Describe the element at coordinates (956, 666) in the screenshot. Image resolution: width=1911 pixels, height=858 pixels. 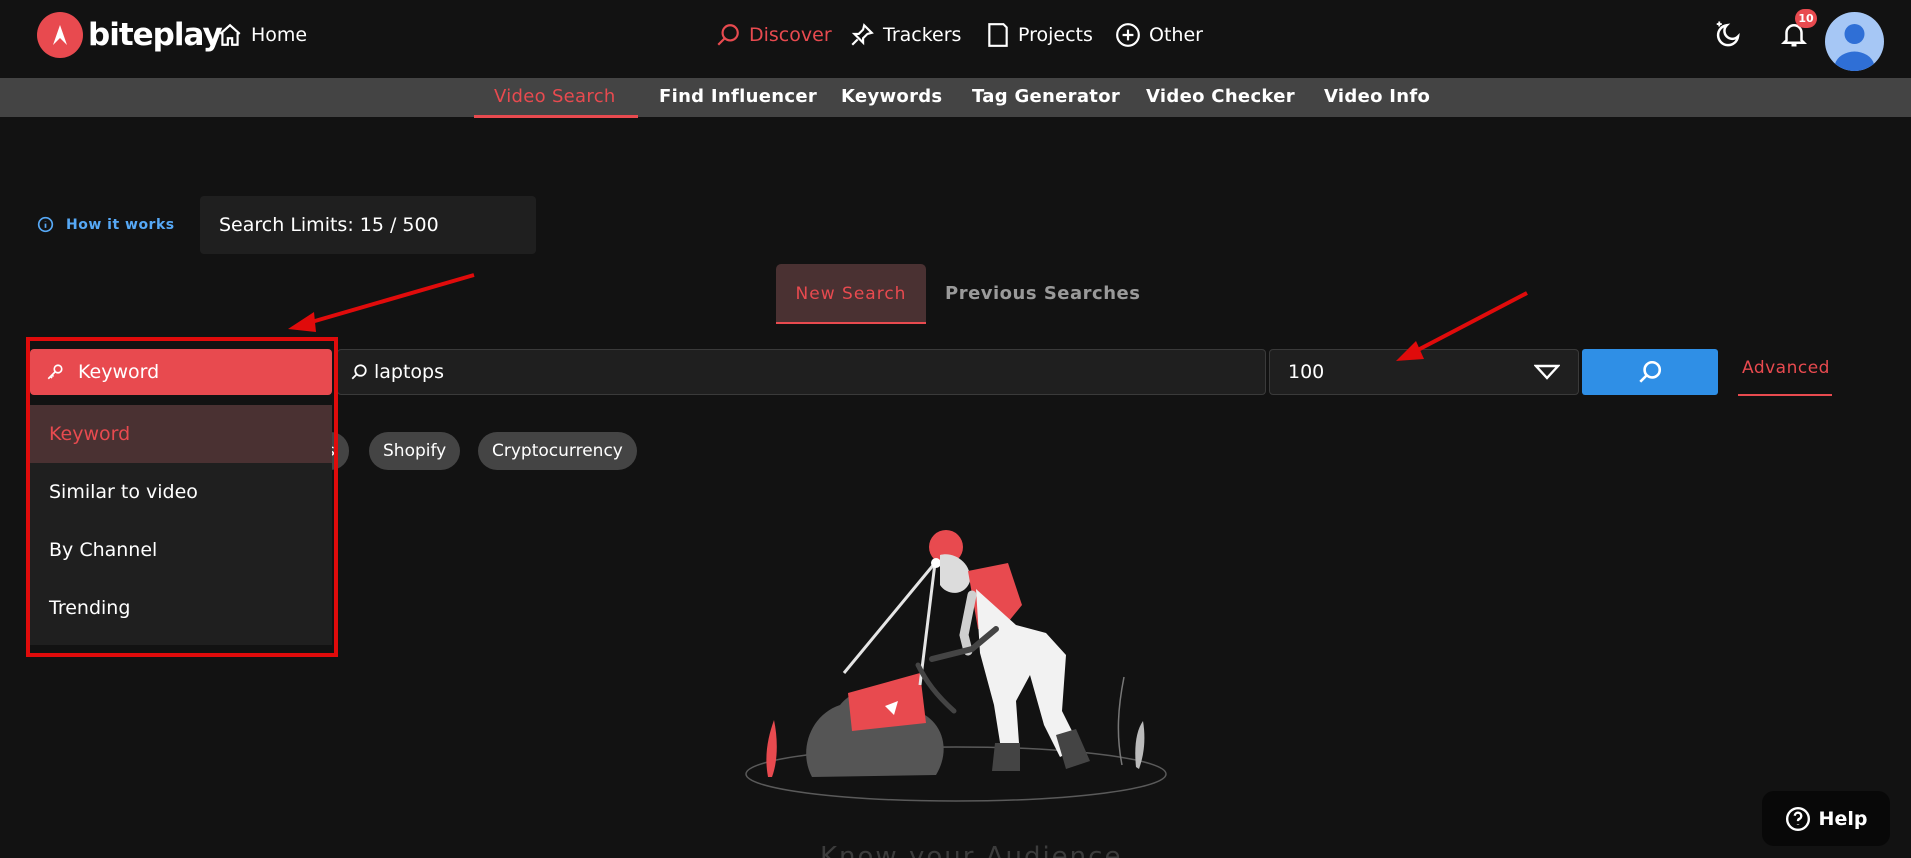
I see `empty-state-illustration` at that location.